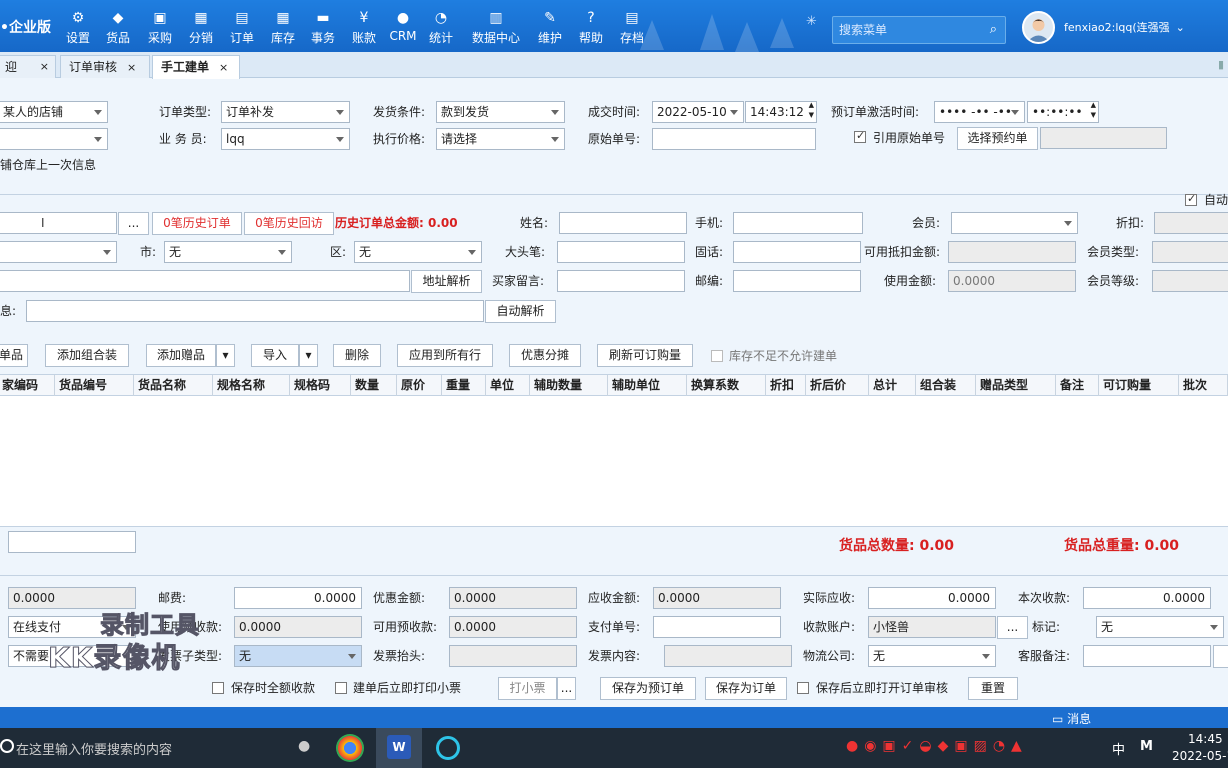 This screenshot has width=1228, height=768. What do you see at coordinates (14, 355) in the screenshot?
I see `add-item-button: 单品` at bounding box center [14, 355].